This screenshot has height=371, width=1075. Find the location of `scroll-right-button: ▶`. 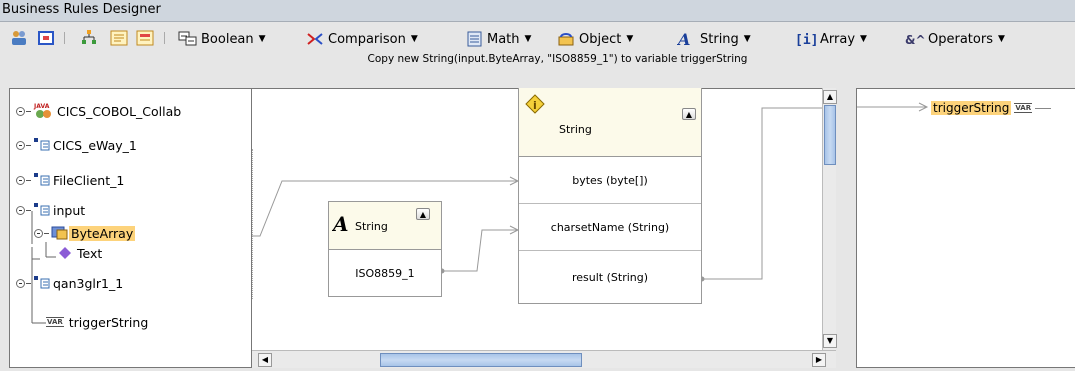

scroll-right-button: ▶ is located at coordinates (819, 360).